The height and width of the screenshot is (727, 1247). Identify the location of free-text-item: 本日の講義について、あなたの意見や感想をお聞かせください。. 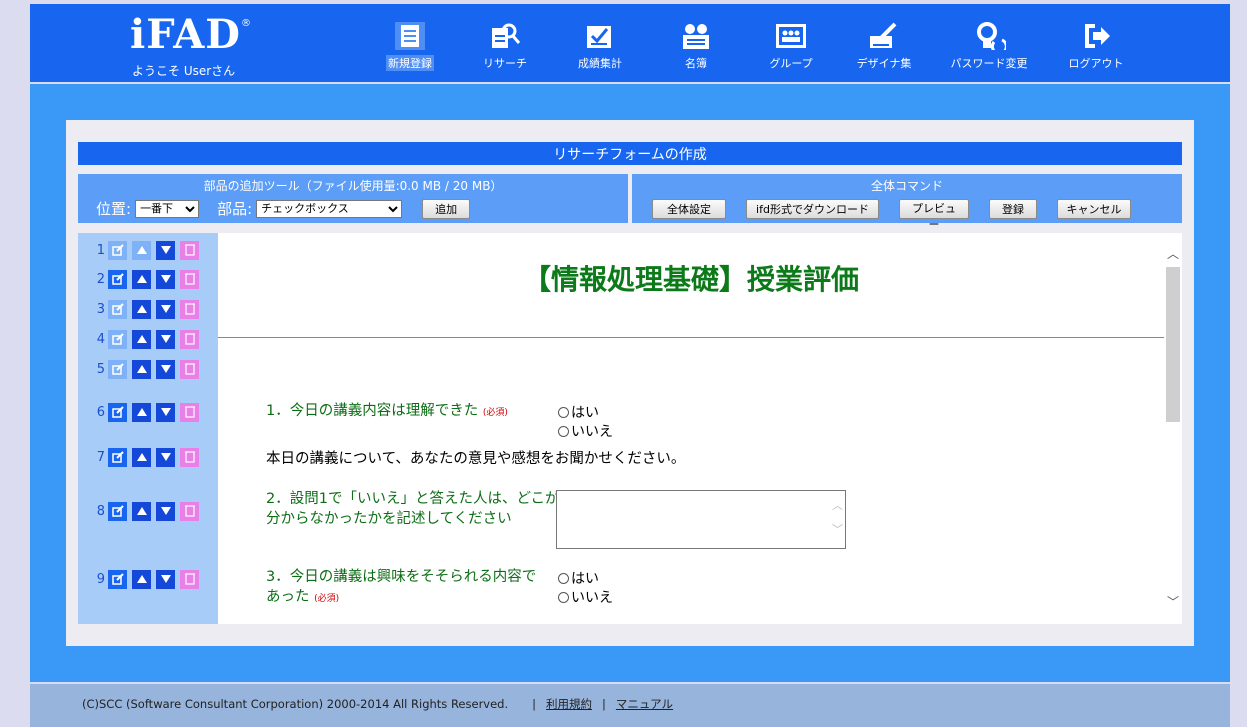
(475, 457).